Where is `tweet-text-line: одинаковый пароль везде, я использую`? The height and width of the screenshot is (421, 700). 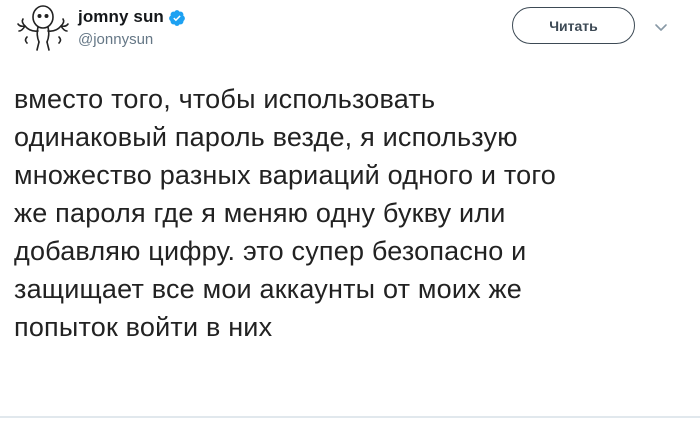
tweet-text-line: одинаковый пароль везде, я использую is located at coordinates (266, 137).